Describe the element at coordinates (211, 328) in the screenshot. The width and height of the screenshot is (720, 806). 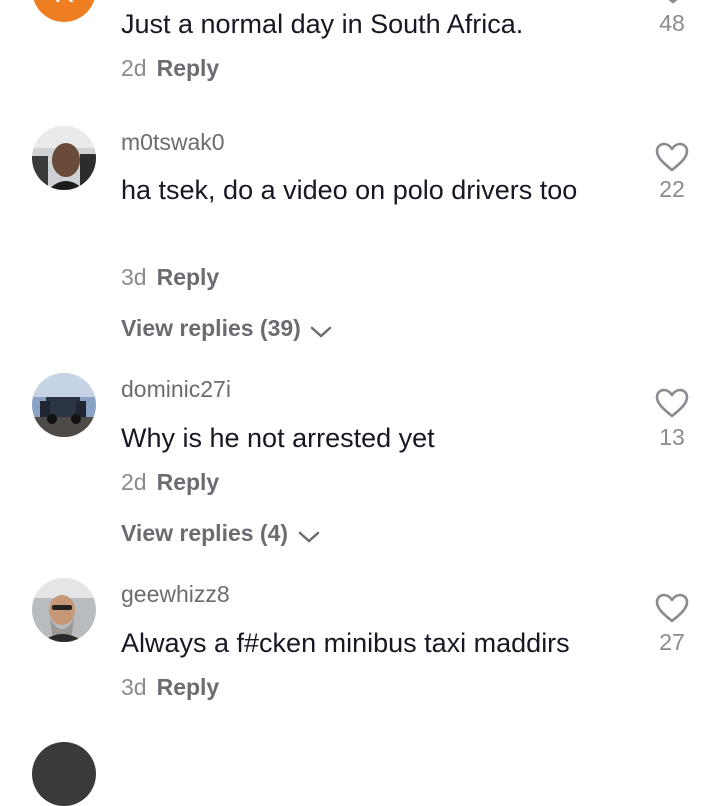
I see `view-replies-label: View replies (39)` at that location.